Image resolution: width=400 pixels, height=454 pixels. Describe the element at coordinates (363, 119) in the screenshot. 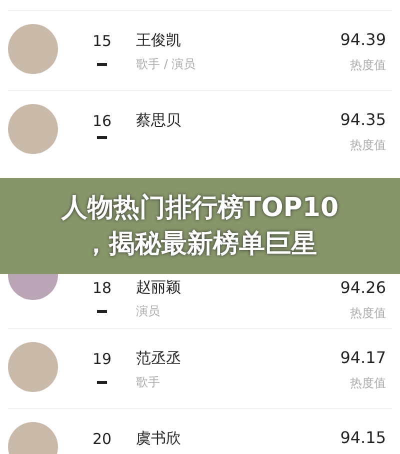

I see `heat-score: 94.35` at that location.